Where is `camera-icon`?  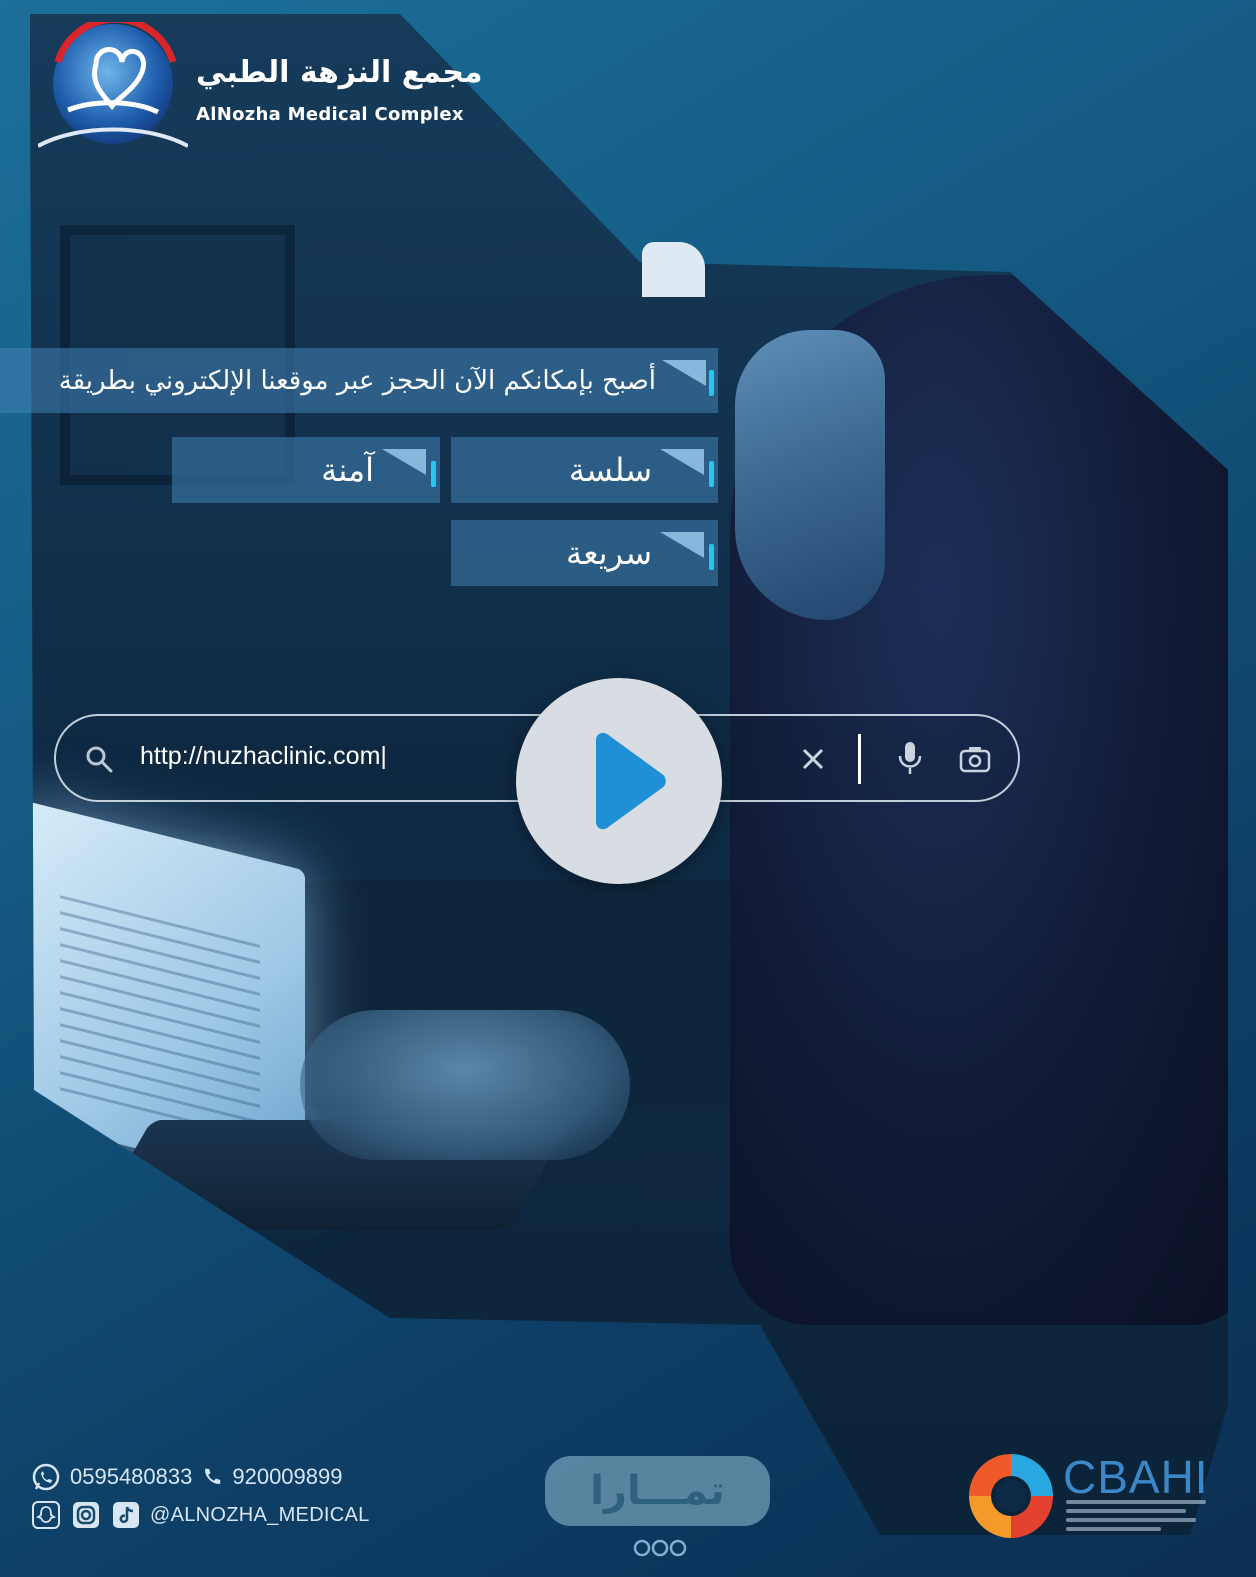
camera-icon is located at coordinates (975, 759).